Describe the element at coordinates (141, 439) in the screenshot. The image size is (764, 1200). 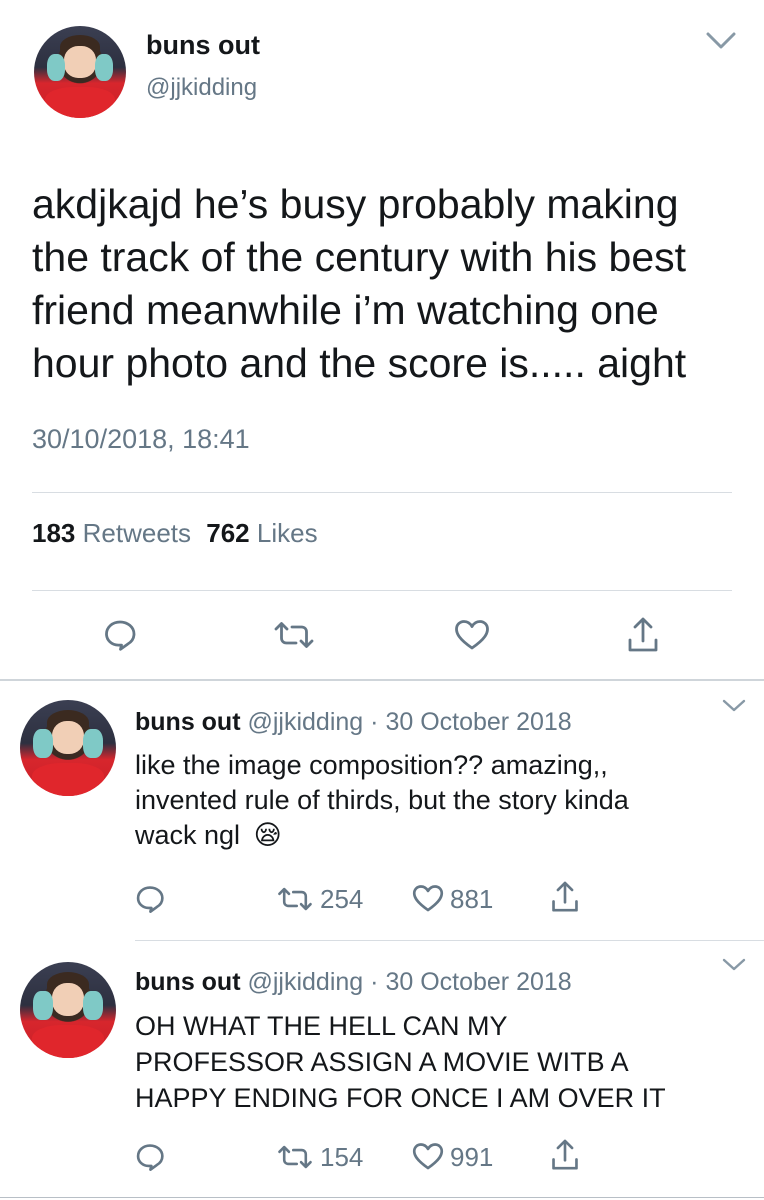
I see `tweet-timestamp: 30/10/2018, 18:41` at that location.